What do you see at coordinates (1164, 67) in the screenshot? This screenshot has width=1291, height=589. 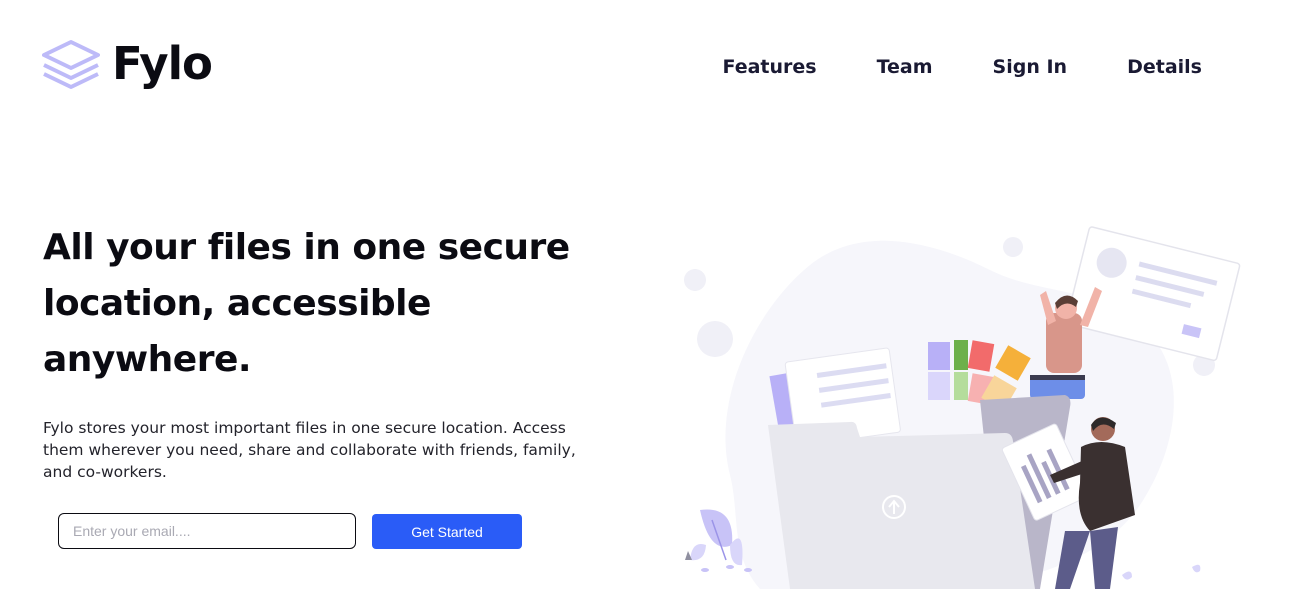 I see `nav-details: Details` at bounding box center [1164, 67].